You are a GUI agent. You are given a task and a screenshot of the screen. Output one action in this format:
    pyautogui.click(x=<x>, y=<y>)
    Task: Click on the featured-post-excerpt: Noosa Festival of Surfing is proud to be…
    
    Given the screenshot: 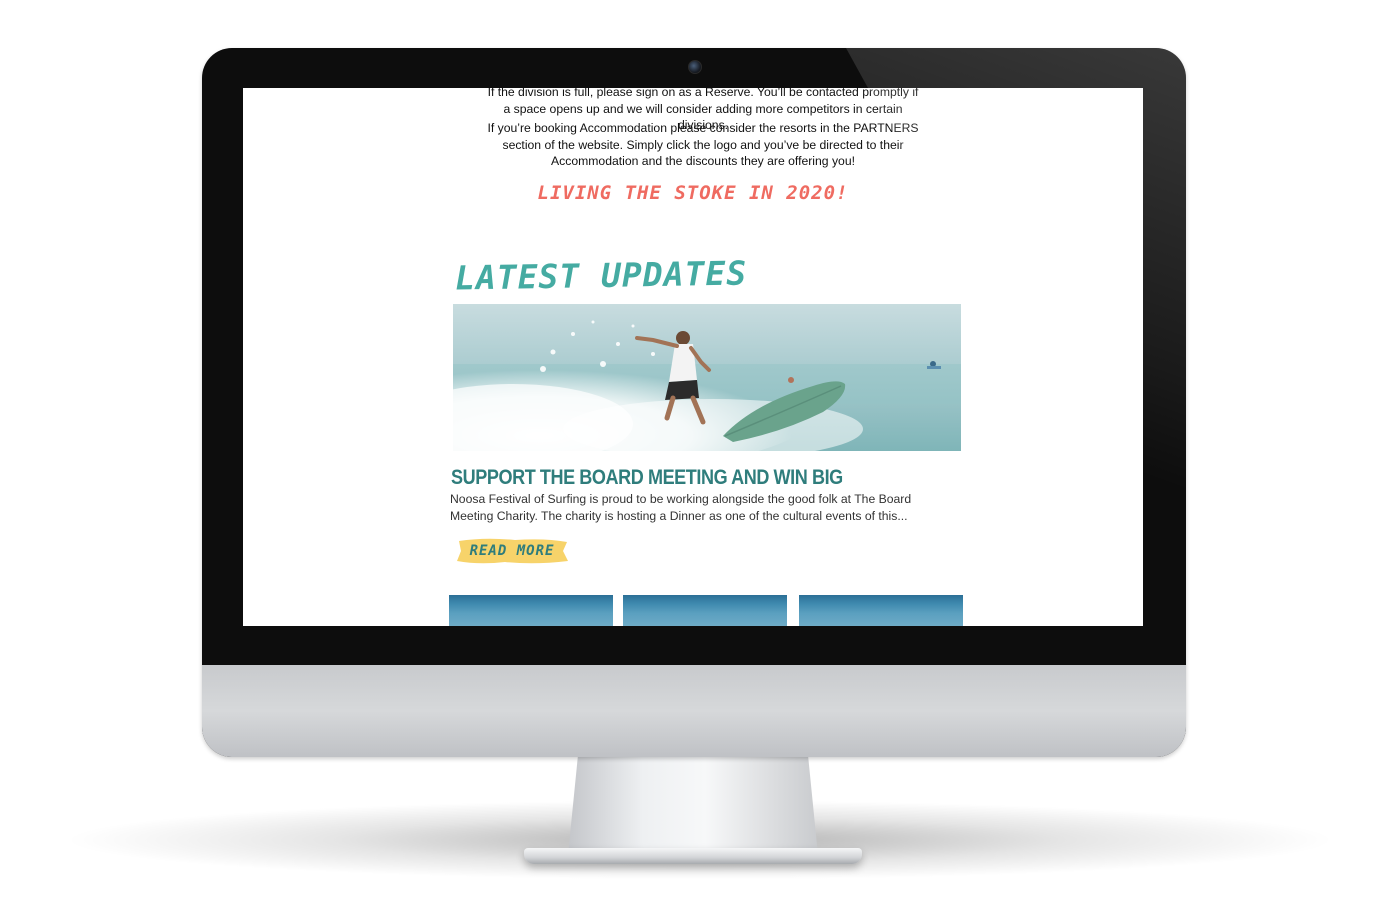 What is the action you would take?
    pyautogui.click(x=681, y=507)
    